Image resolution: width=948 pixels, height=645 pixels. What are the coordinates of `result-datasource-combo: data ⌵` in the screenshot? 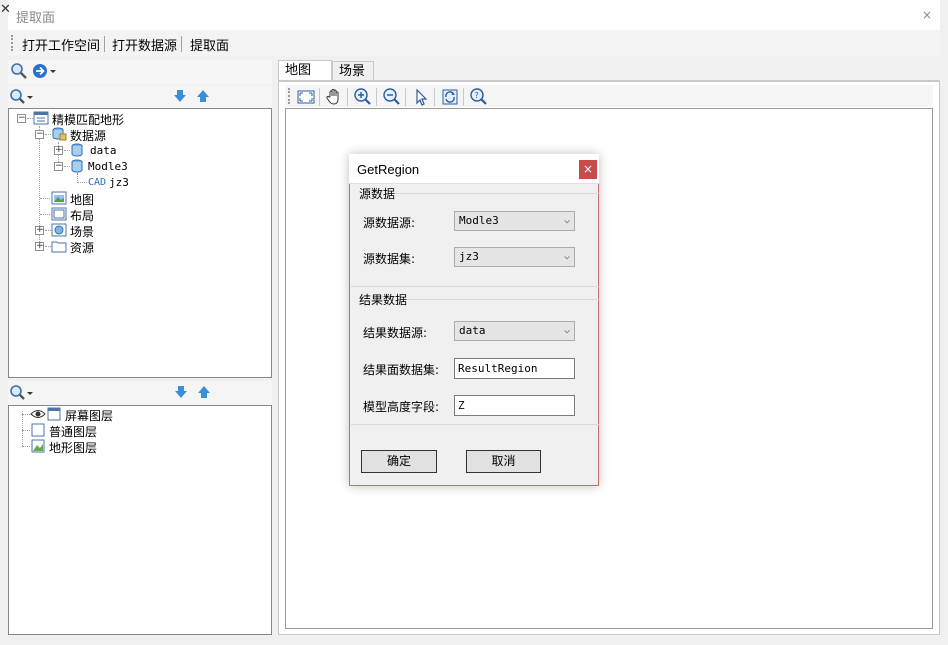 It's located at (514, 331).